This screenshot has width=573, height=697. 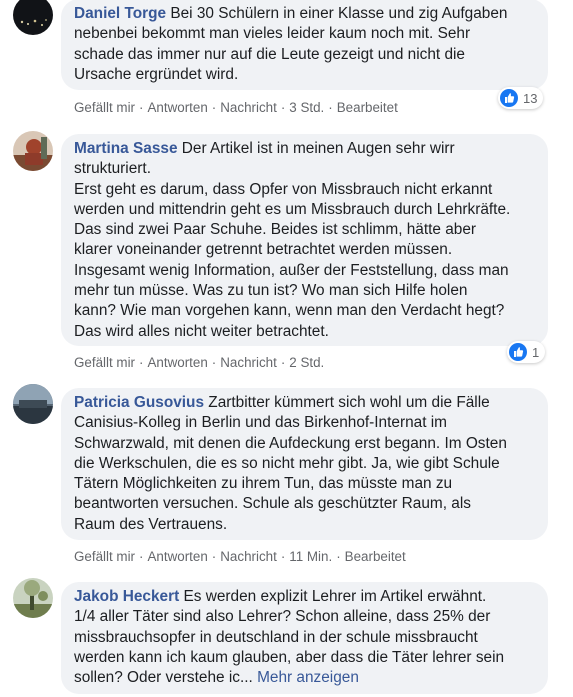 I want to click on show-more-link: Mehr anzeigen, so click(x=308, y=677).